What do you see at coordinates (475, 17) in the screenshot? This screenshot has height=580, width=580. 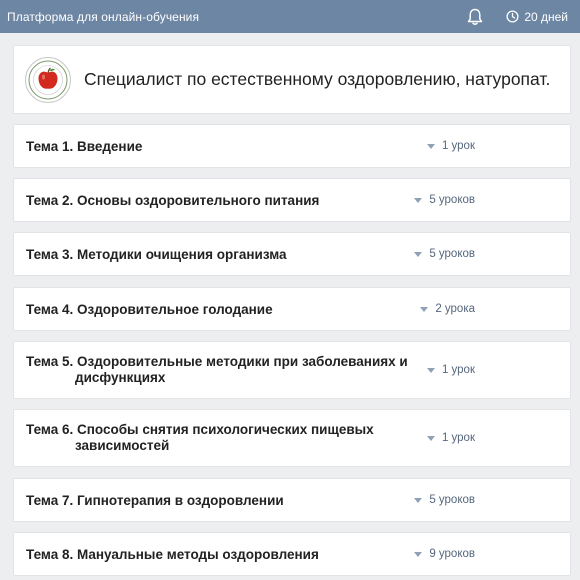 I see `bell-icon` at bounding box center [475, 17].